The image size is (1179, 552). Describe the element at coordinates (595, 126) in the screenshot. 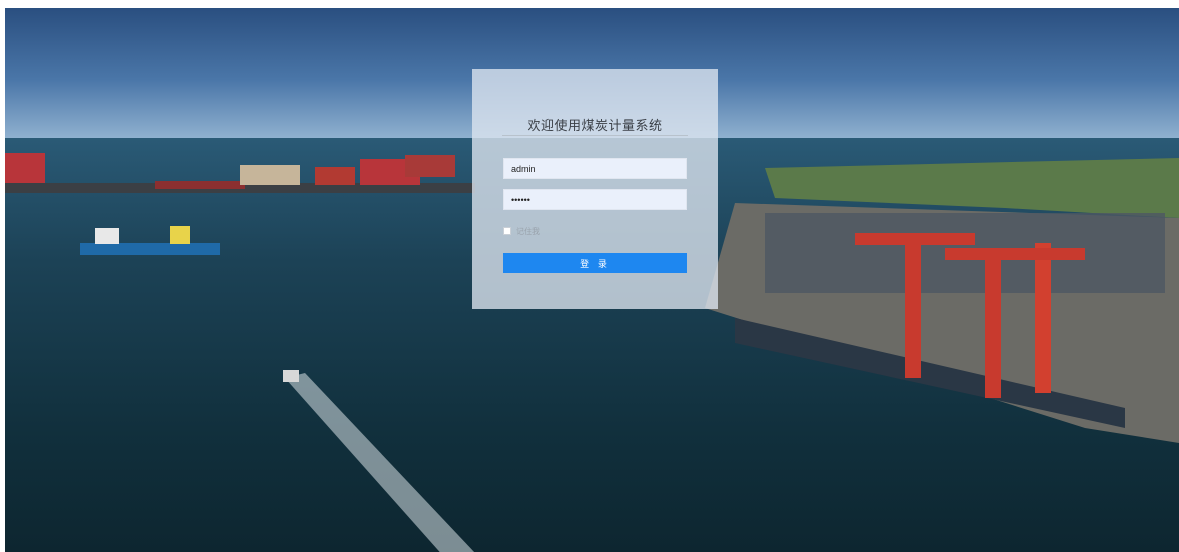

I see `login-title: 欢迎使用煤炭计量系统` at that location.